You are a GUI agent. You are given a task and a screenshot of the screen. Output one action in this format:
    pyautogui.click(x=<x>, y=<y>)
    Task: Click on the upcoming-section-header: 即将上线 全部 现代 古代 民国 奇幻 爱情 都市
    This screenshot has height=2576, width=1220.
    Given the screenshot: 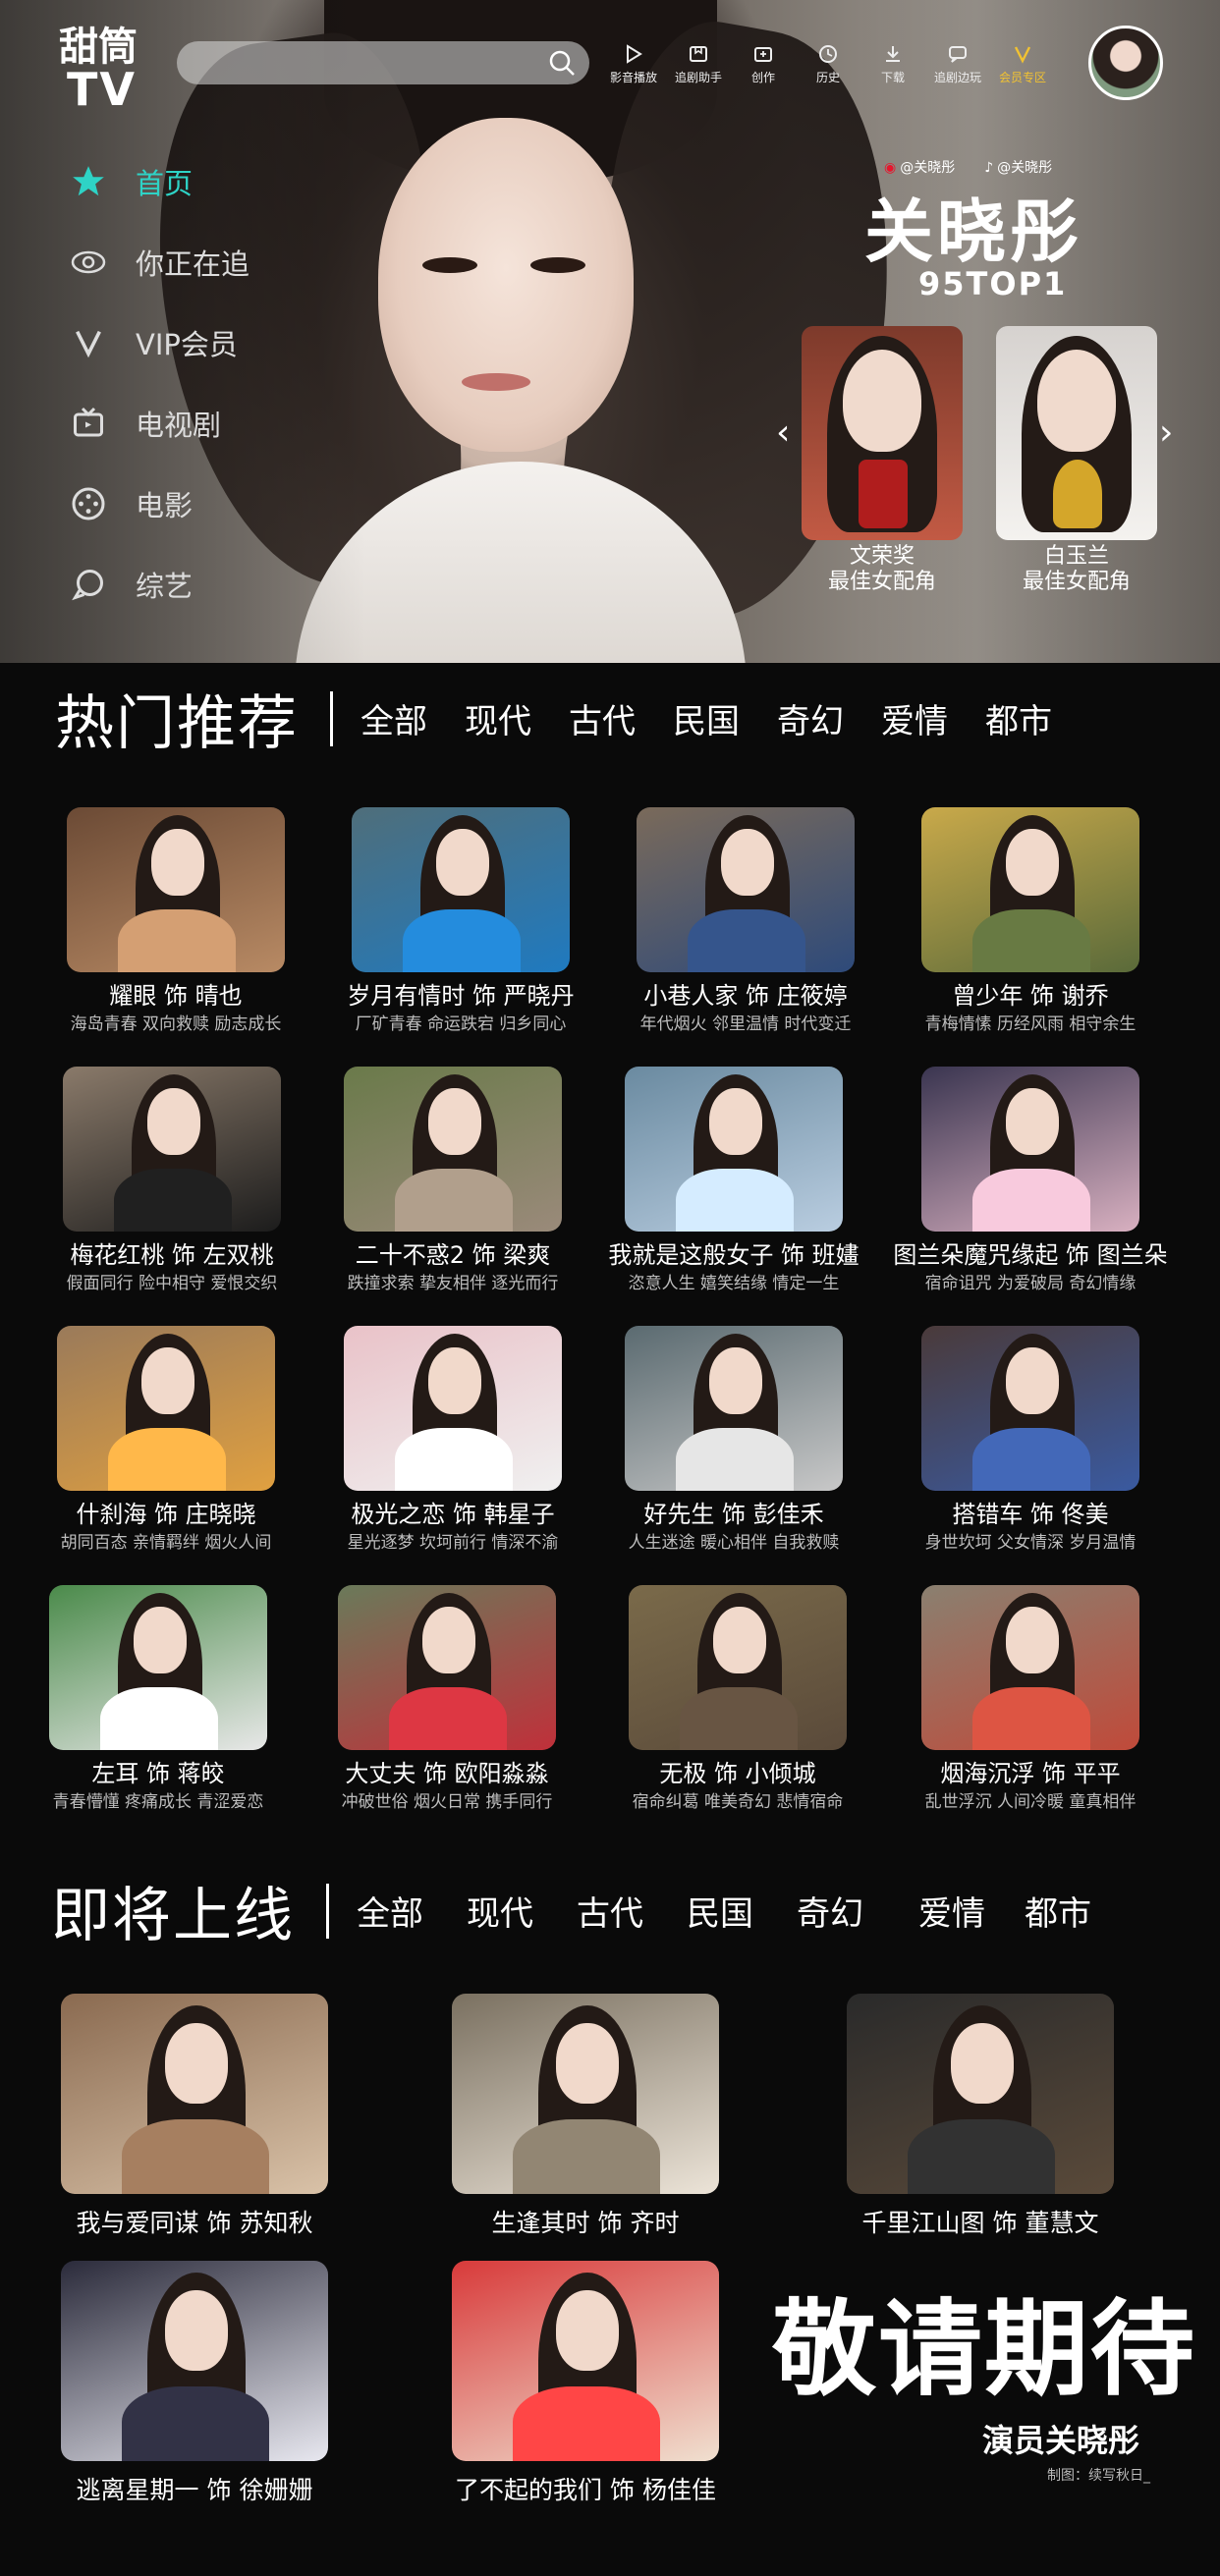 What is the action you would take?
    pyautogui.click(x=610, y=1911)
    